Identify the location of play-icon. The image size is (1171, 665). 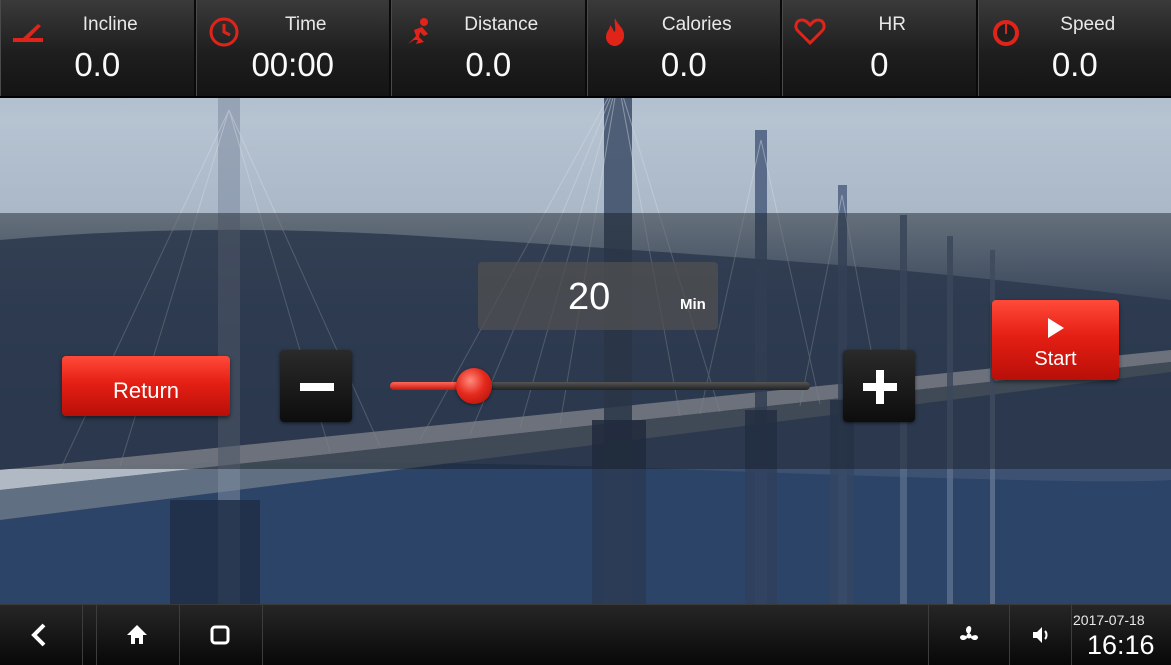
(1056, 328).